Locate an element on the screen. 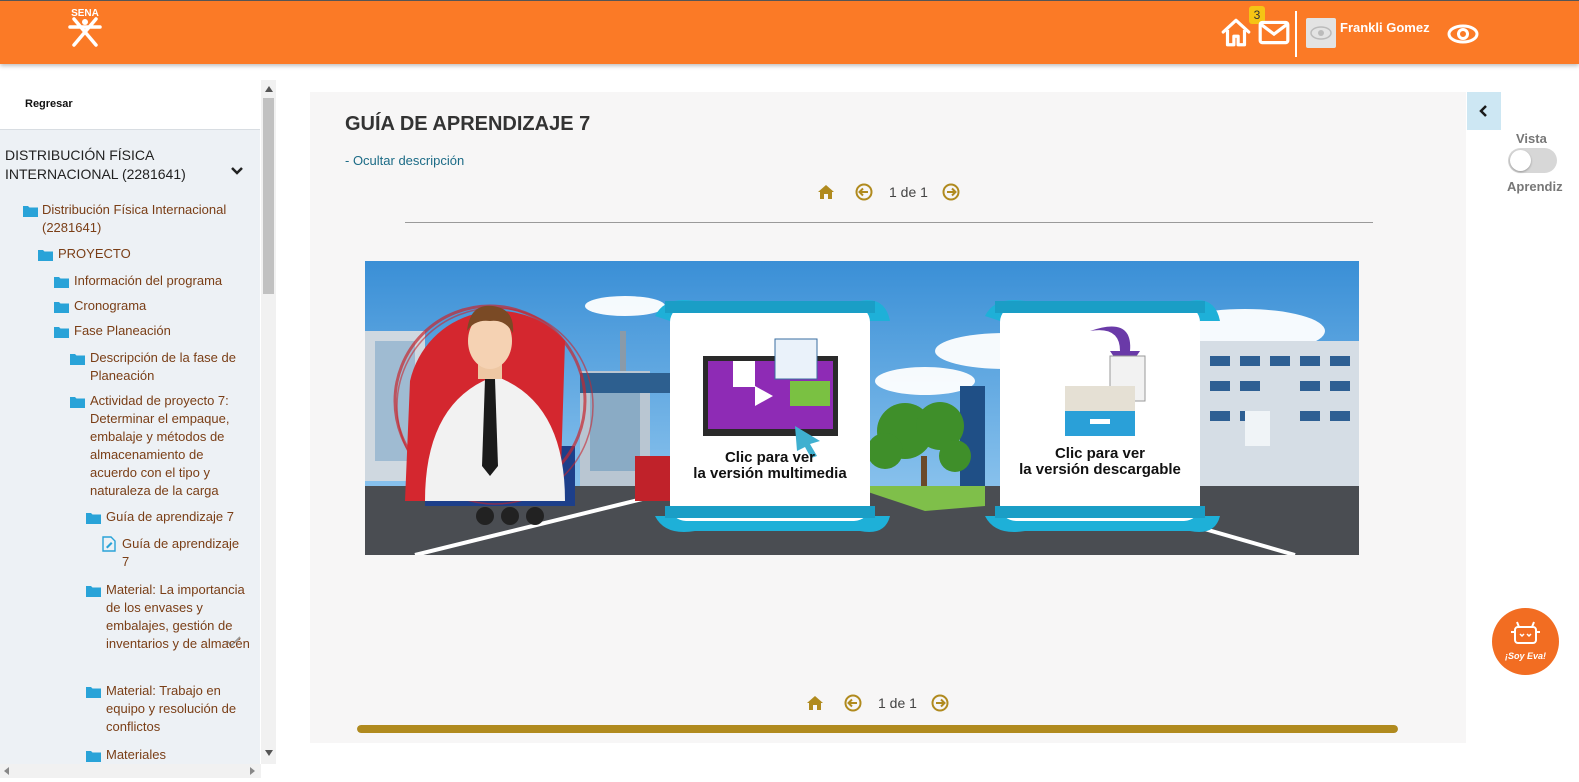  sidebar-item-label: Descripción de la fase de Planeación is located at coordinates (163, 366).